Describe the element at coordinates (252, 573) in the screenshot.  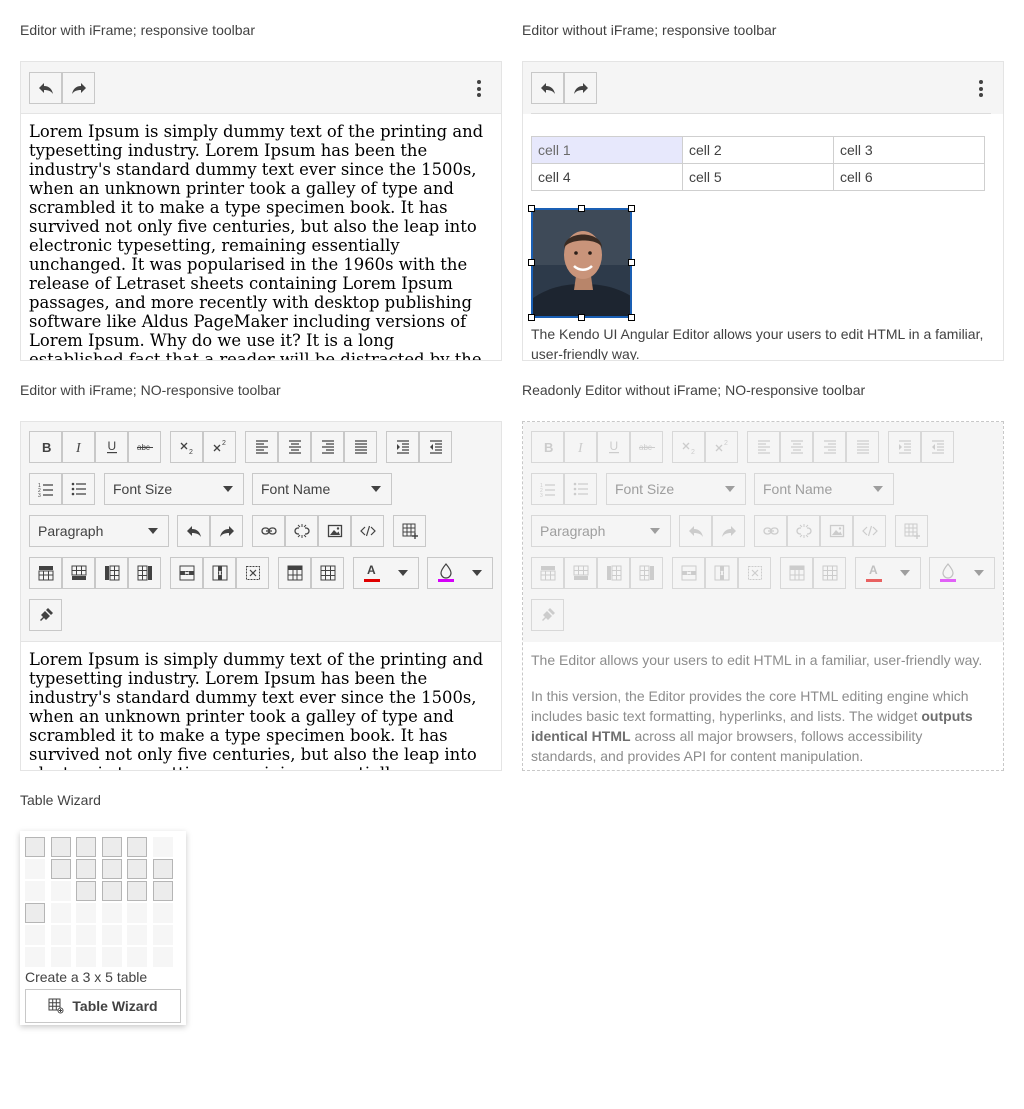
I see `delete-table-button` at that location.